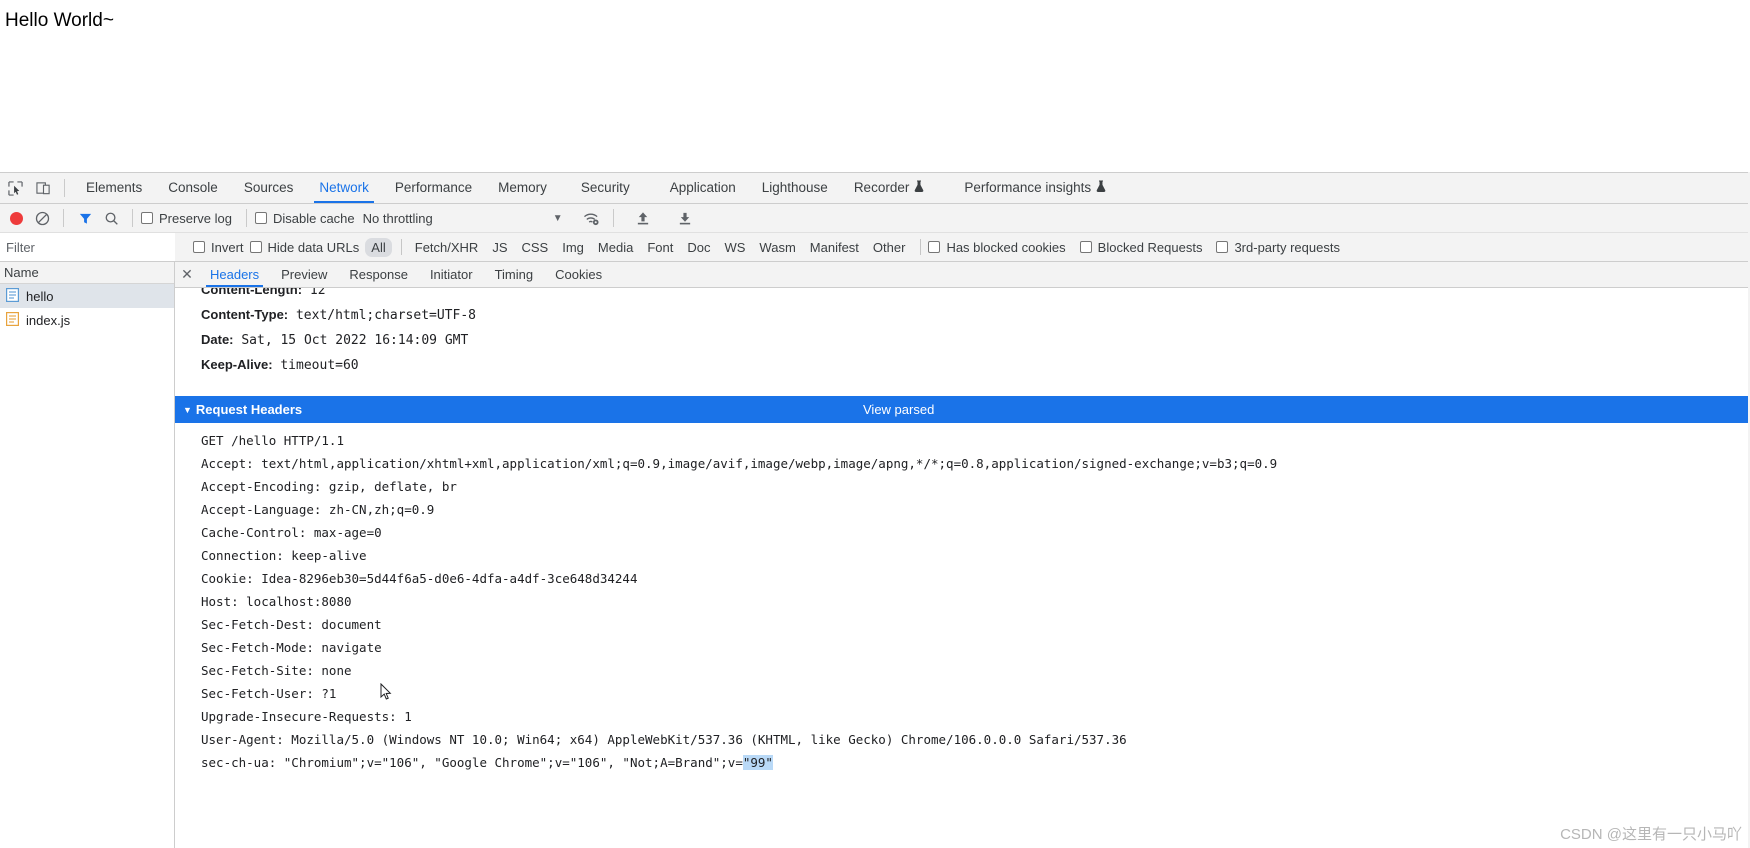 This screenshot has width=1750, height=848. I want to click on filter-input, so click(87, 247).